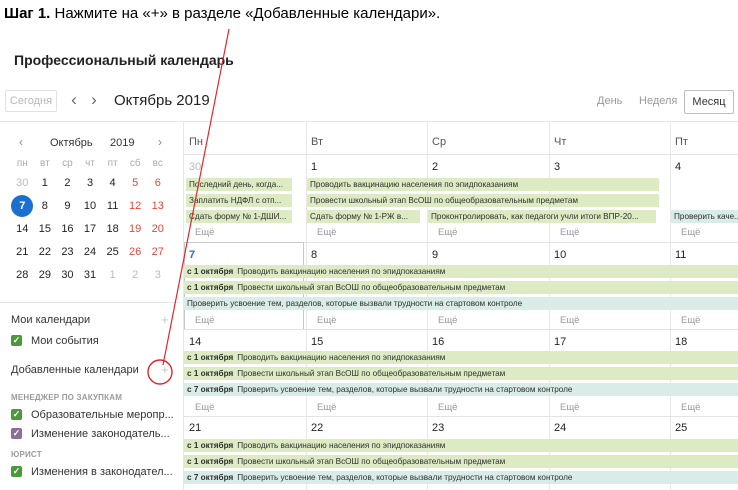  I want to click on day-number-today: 7, so click(192, 255).